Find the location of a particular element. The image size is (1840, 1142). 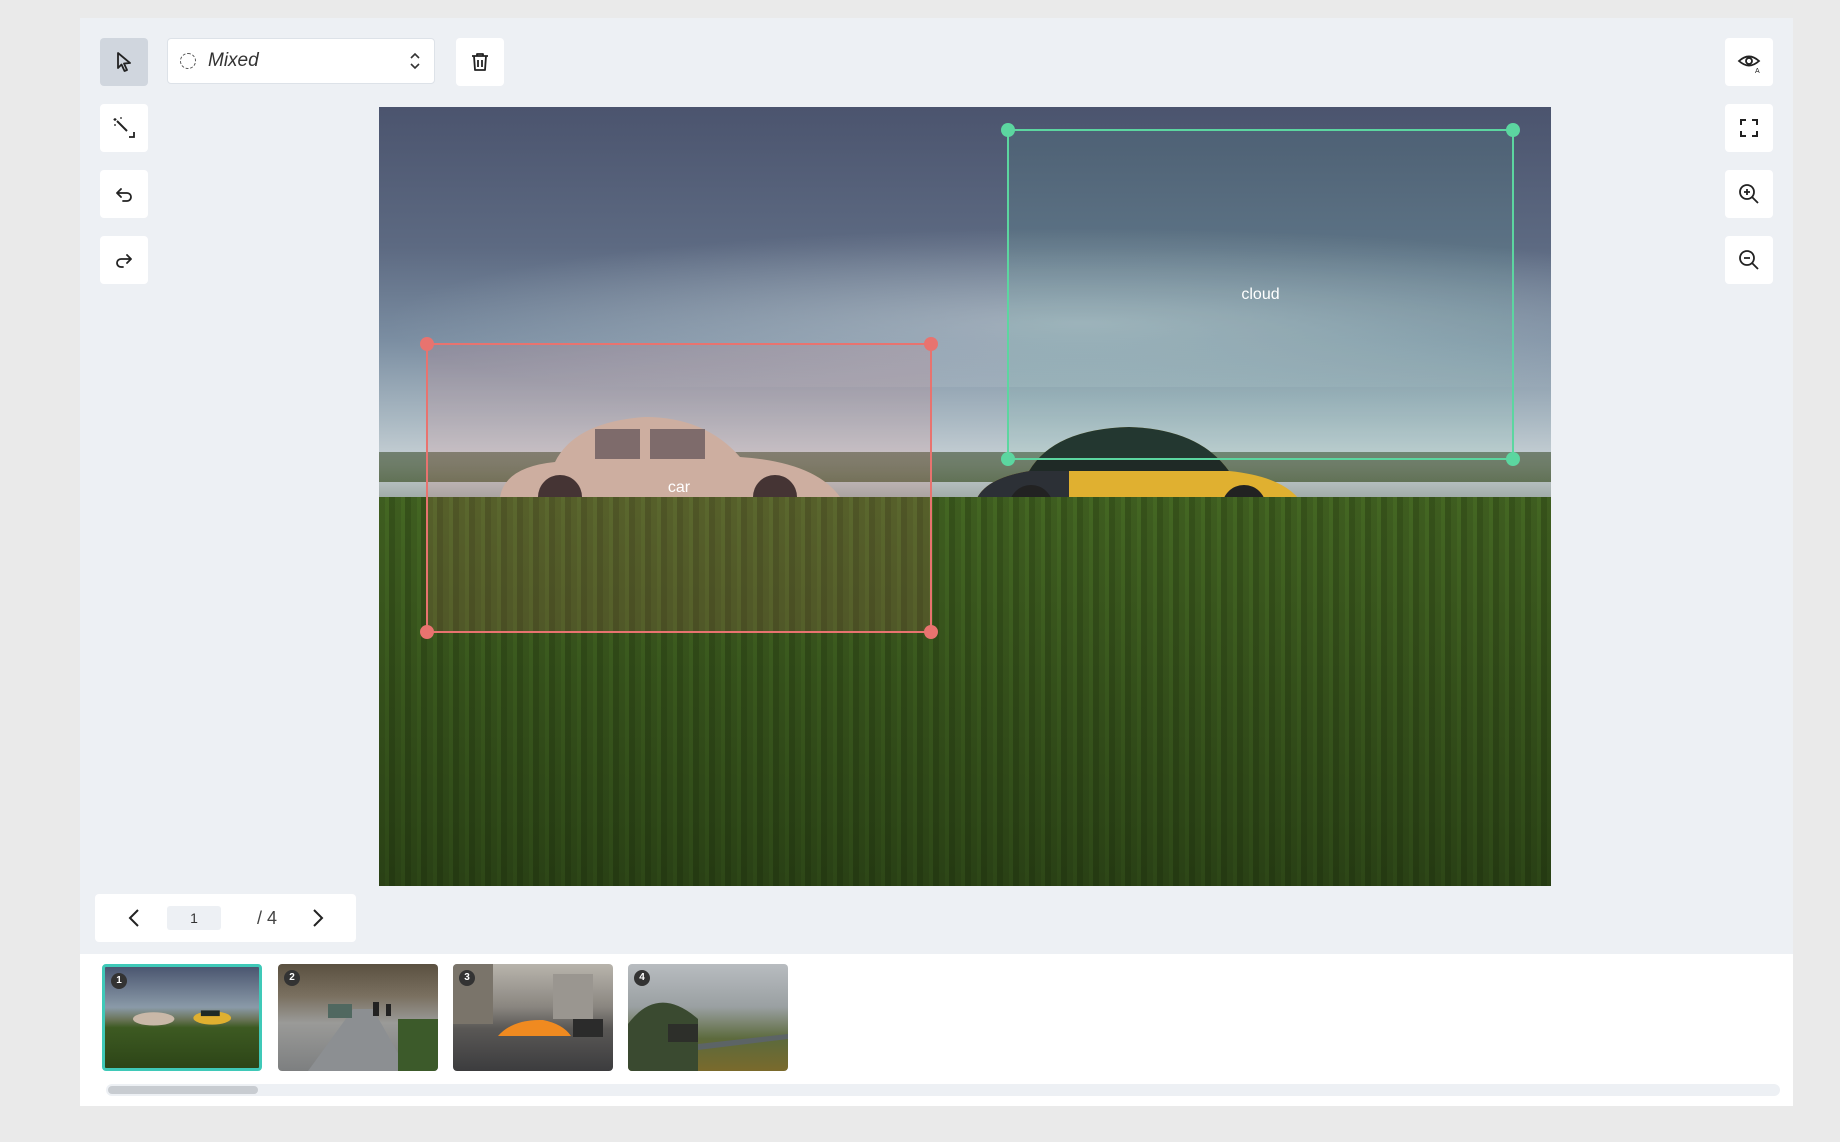

eye-annotation-icon: A is located at coordinates (1749, 64).